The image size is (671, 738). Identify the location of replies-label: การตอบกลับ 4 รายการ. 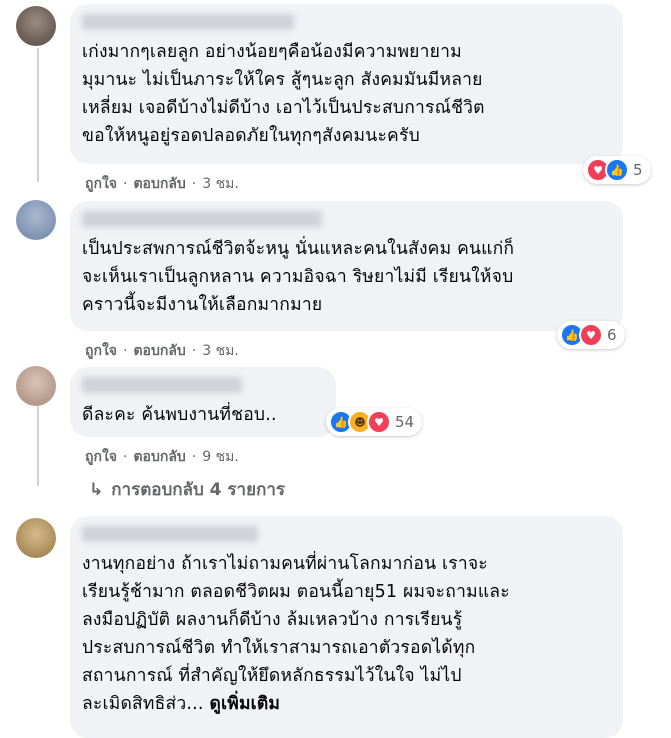
(198, 490).